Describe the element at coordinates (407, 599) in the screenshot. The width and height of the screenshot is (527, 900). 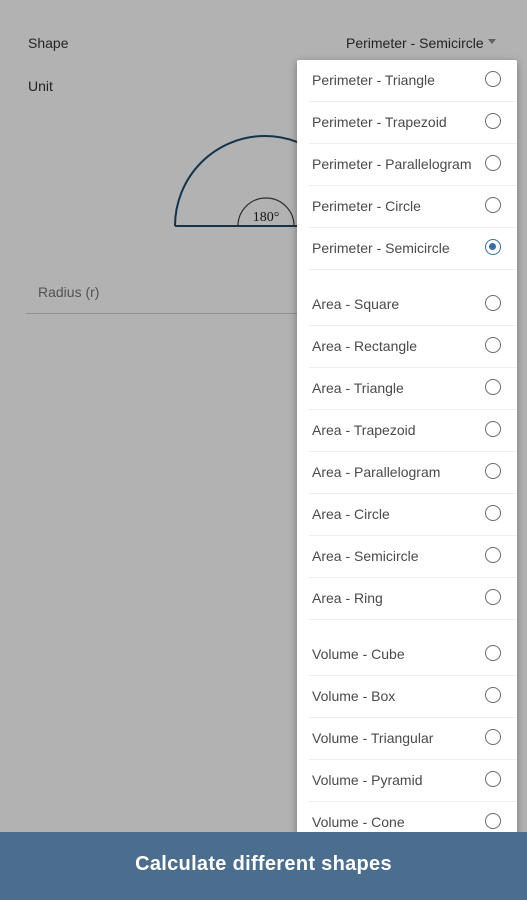
I see `menu-item: Area - Ring` at that location.